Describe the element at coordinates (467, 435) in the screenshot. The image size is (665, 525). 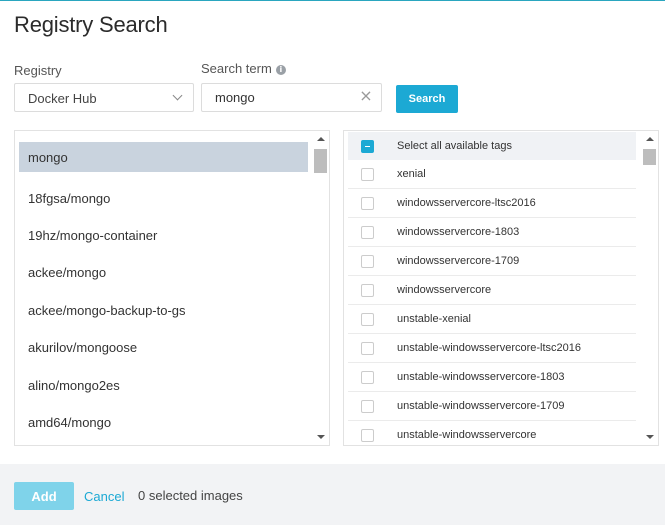
I see `tag-label: unstable-windowsservercore` at that location.